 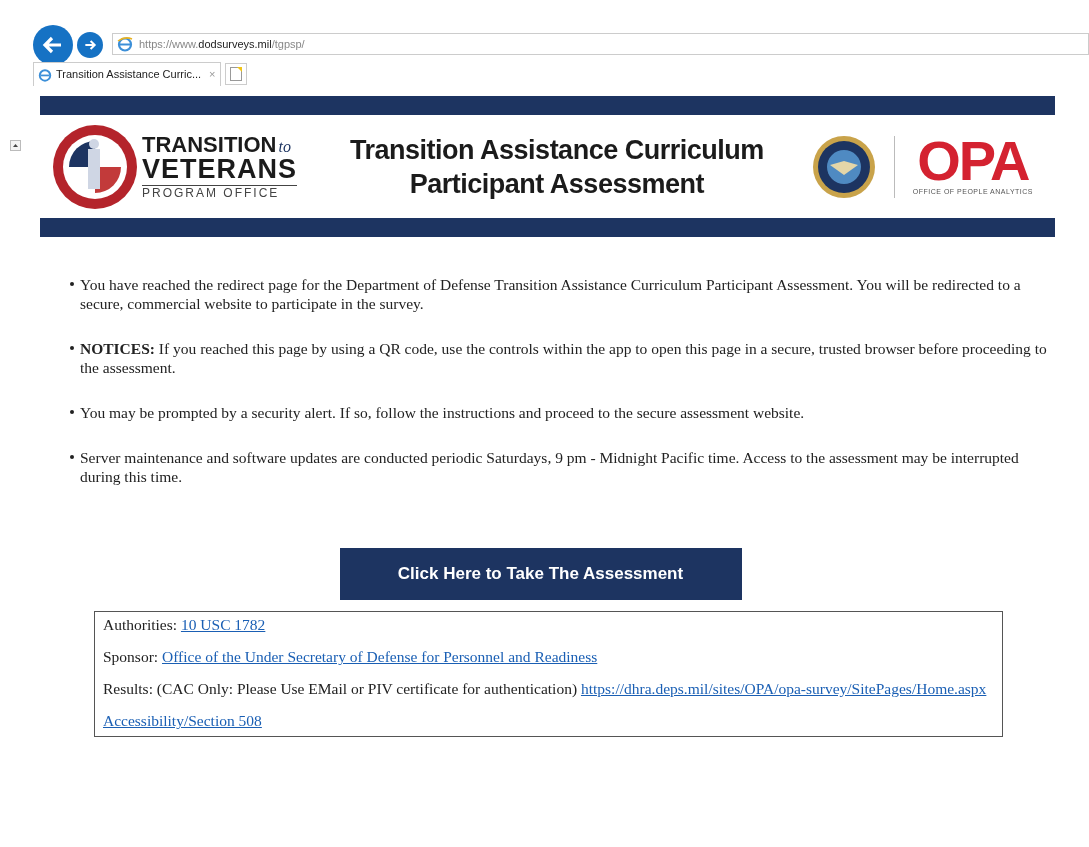 What do you see at coordinates (551, 294) in the screenshot?
I see `paragraph: You have reached the redirect page for the Department of Defense Transition Assistance Curriculum Participant Assessment. You will be redirected to a secure, commercial website to participate in the survey.` at bounding box center [551, 294].